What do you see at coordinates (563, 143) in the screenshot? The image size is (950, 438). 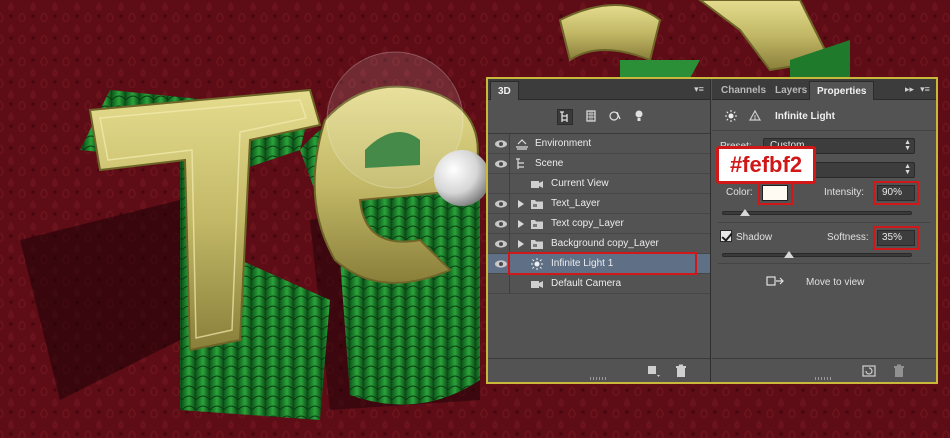 I see `layer-label: Environment` at bounding box center [563, 143].